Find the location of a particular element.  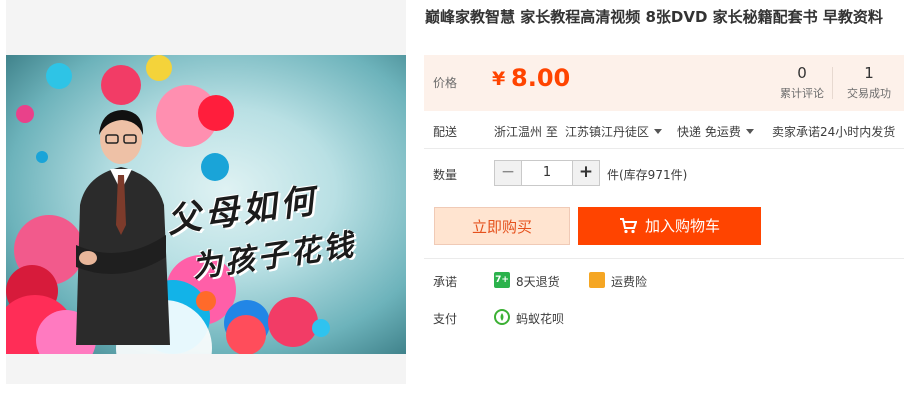

stock-text: 件(库存971件) is located at coordinates (647, 175).